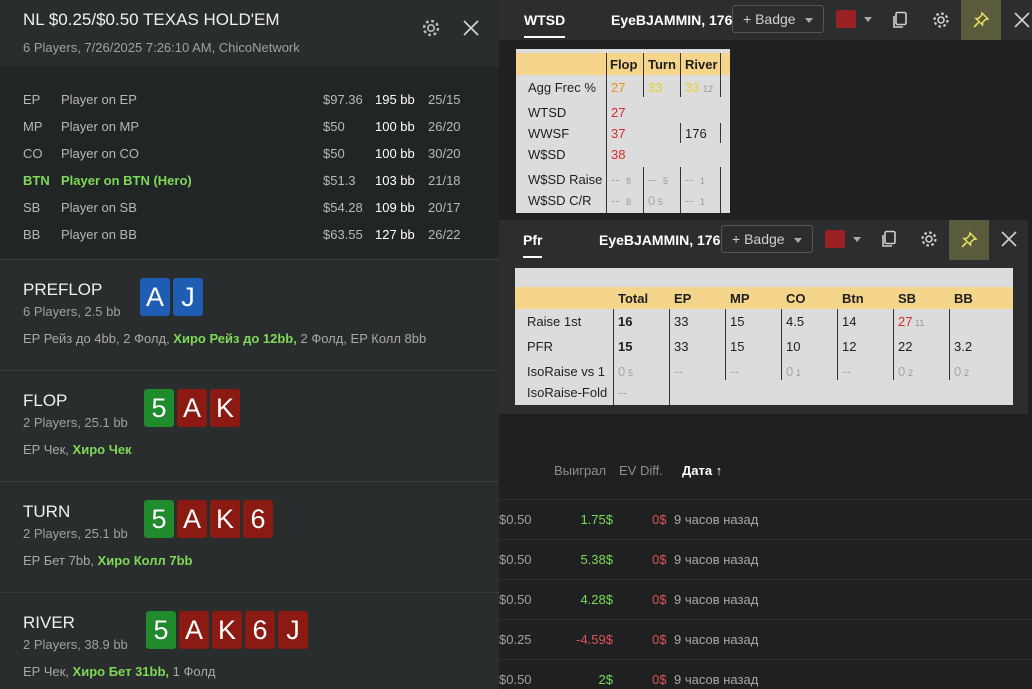  What do you see at coordinates (63, 289) in the screenshot?
I see `street-name: PREFLOP` at bounding box center [63, 289].